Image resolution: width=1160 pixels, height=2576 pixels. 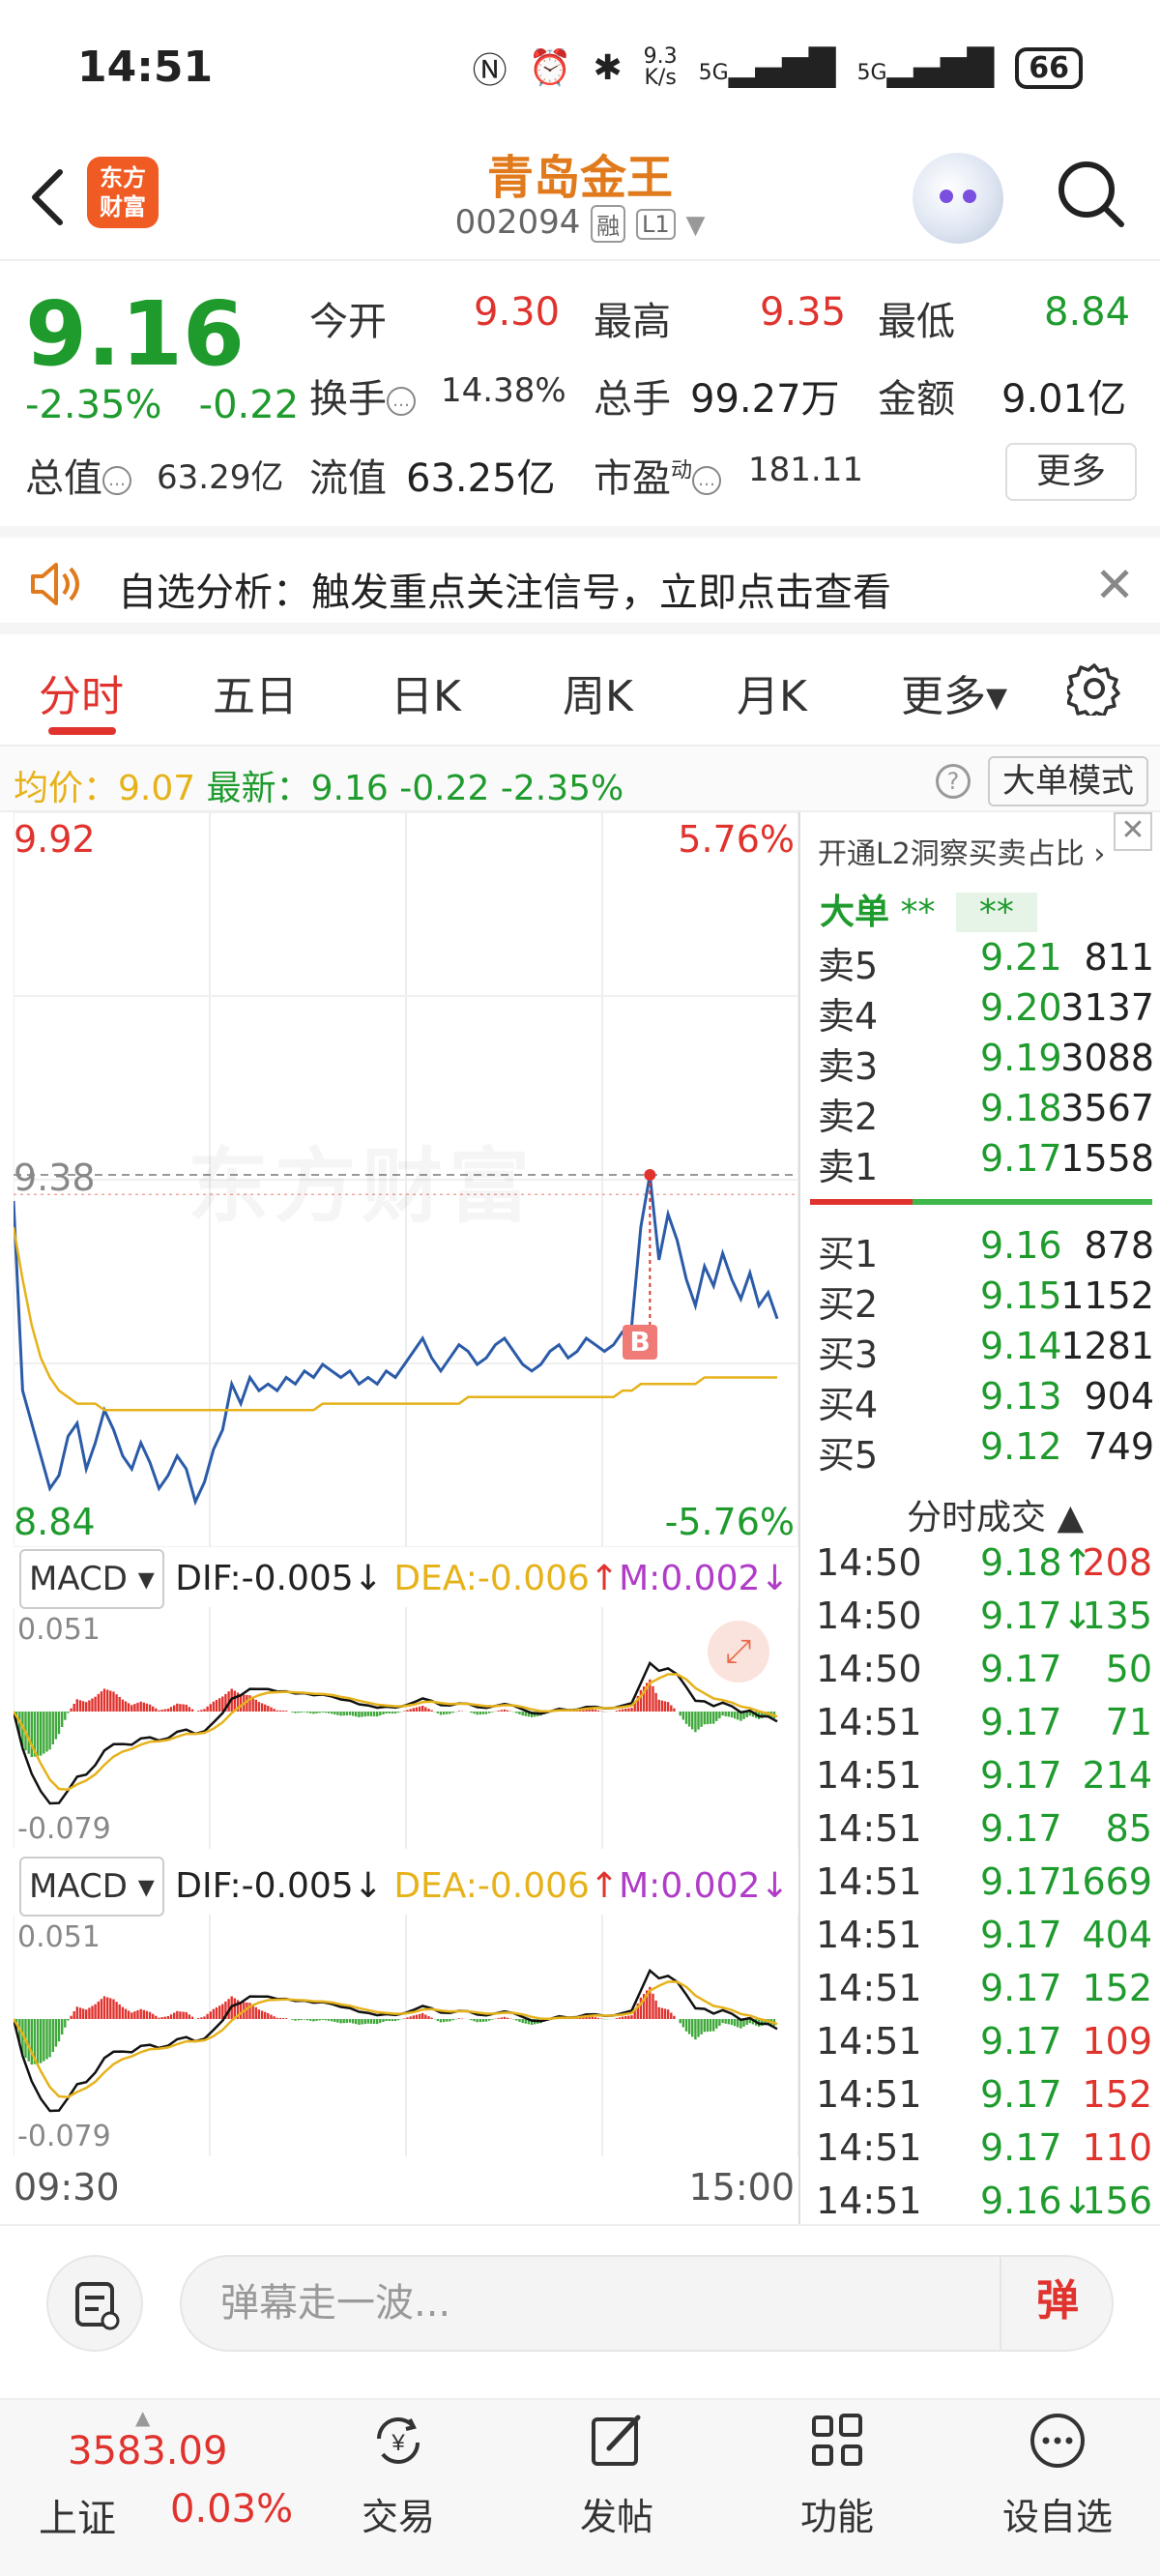 What do you see at coordinates (550, 68) in the screenshot?
I see `alarm-icon: ⏰` at bounding box center [550, 68].